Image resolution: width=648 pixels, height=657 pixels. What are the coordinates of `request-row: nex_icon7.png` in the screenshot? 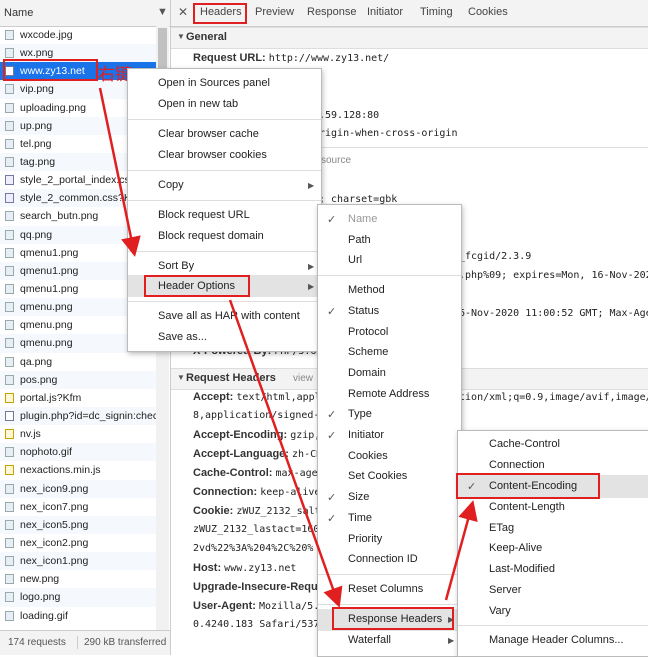 It's located at (78, 507).